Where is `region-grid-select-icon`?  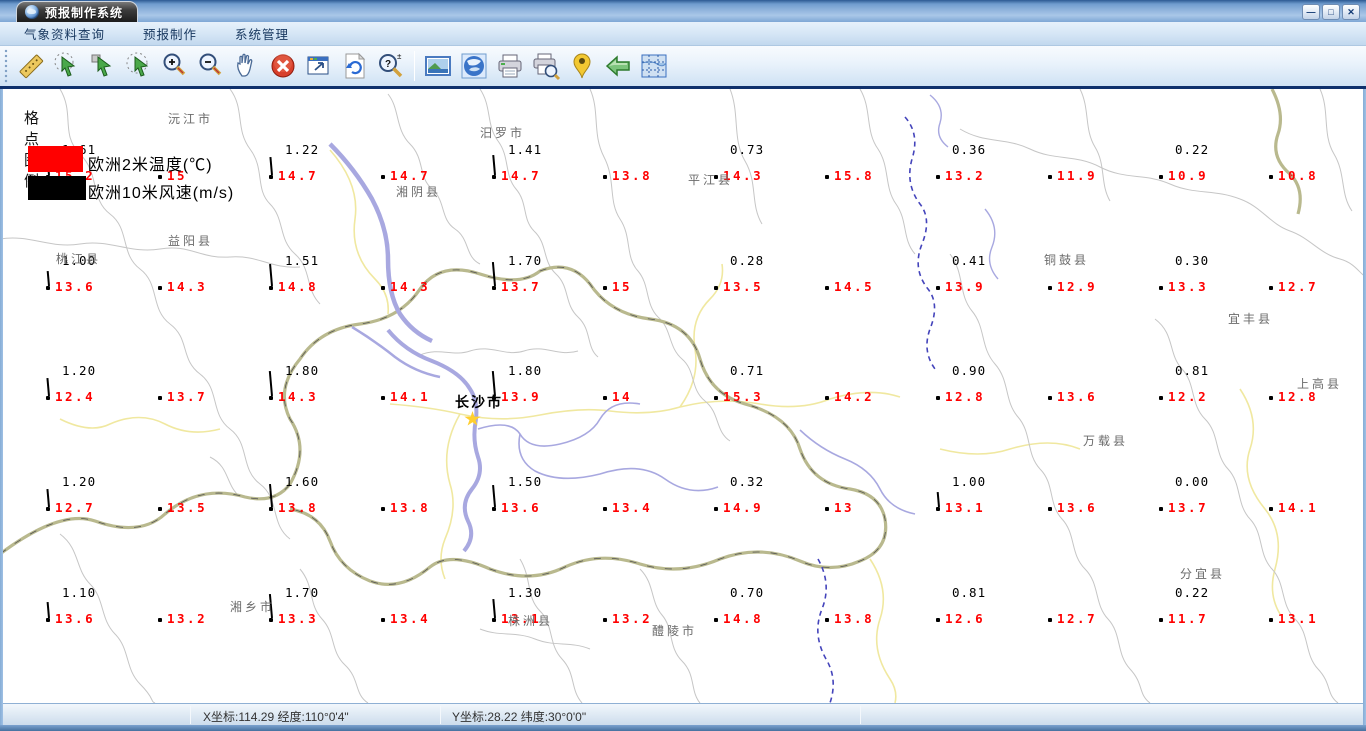
region-grid-select-icon is located at coordinates (654, 66).